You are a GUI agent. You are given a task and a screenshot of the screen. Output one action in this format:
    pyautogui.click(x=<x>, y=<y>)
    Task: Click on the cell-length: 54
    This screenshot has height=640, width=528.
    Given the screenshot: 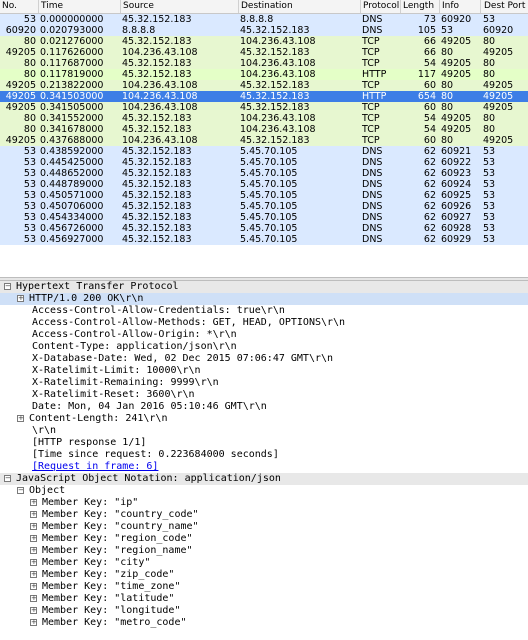 What is the action you would take?
    pyautogui.click(x=429, y=129)
    